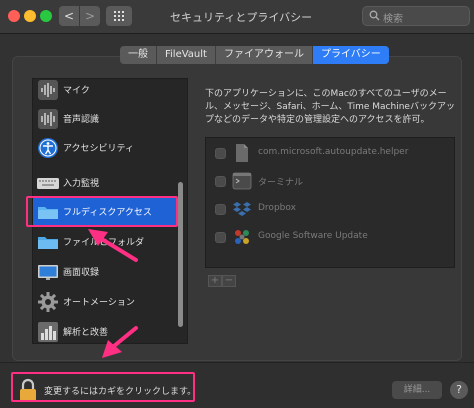 Image resolution: width=474 pixels, height=408 pixels. What do you see at coordinates (333, 152) in the screenshot?
I see `app-name: com.microsoft.autoupdate.helper` at bounding box center [333, 152].